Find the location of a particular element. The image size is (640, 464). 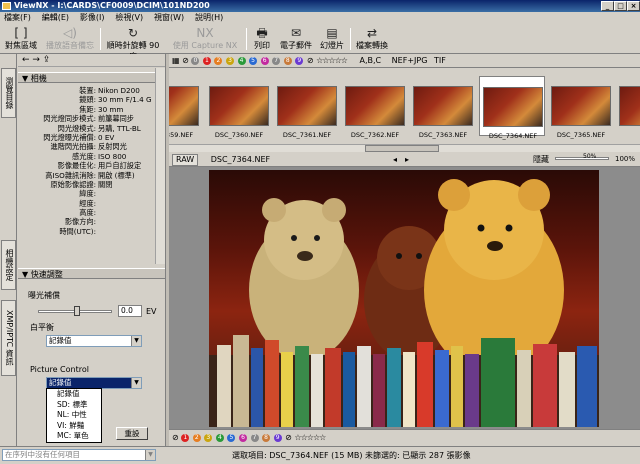

label-9-icon: 9 is located at coordinates (299, 60).